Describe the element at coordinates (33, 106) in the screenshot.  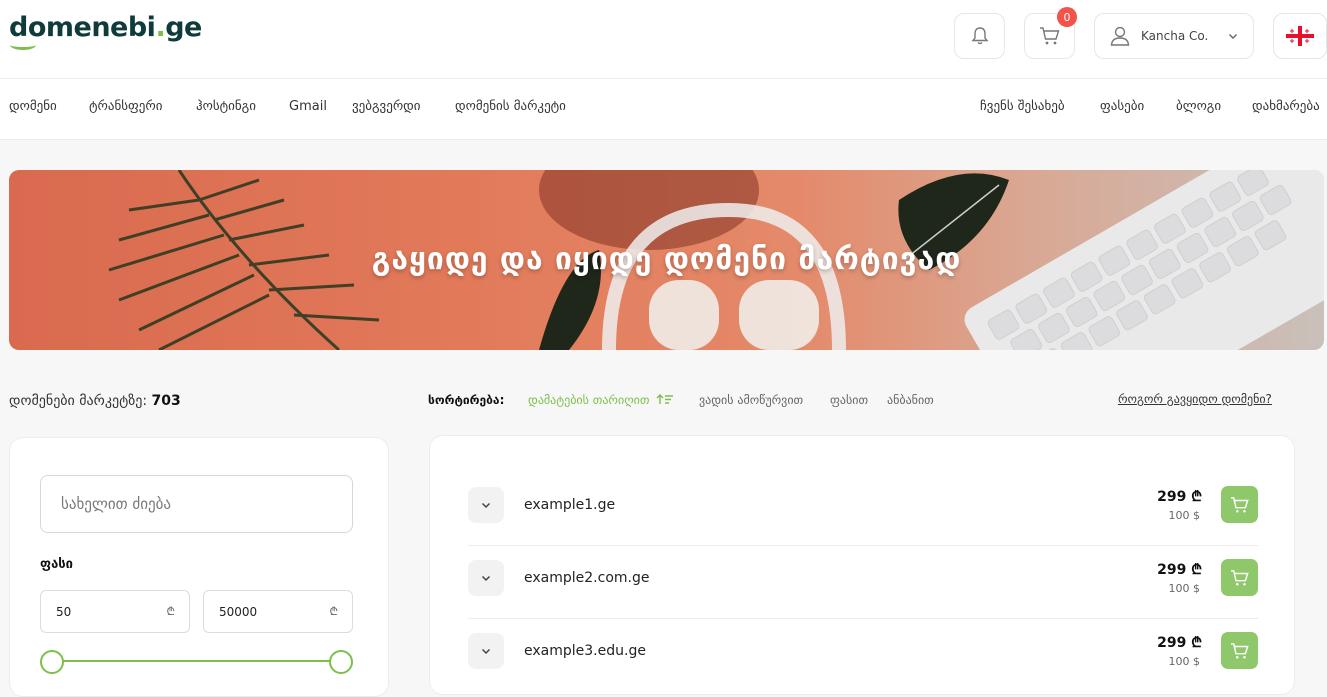
I see `nav-item-domain: დომენი` at that location.